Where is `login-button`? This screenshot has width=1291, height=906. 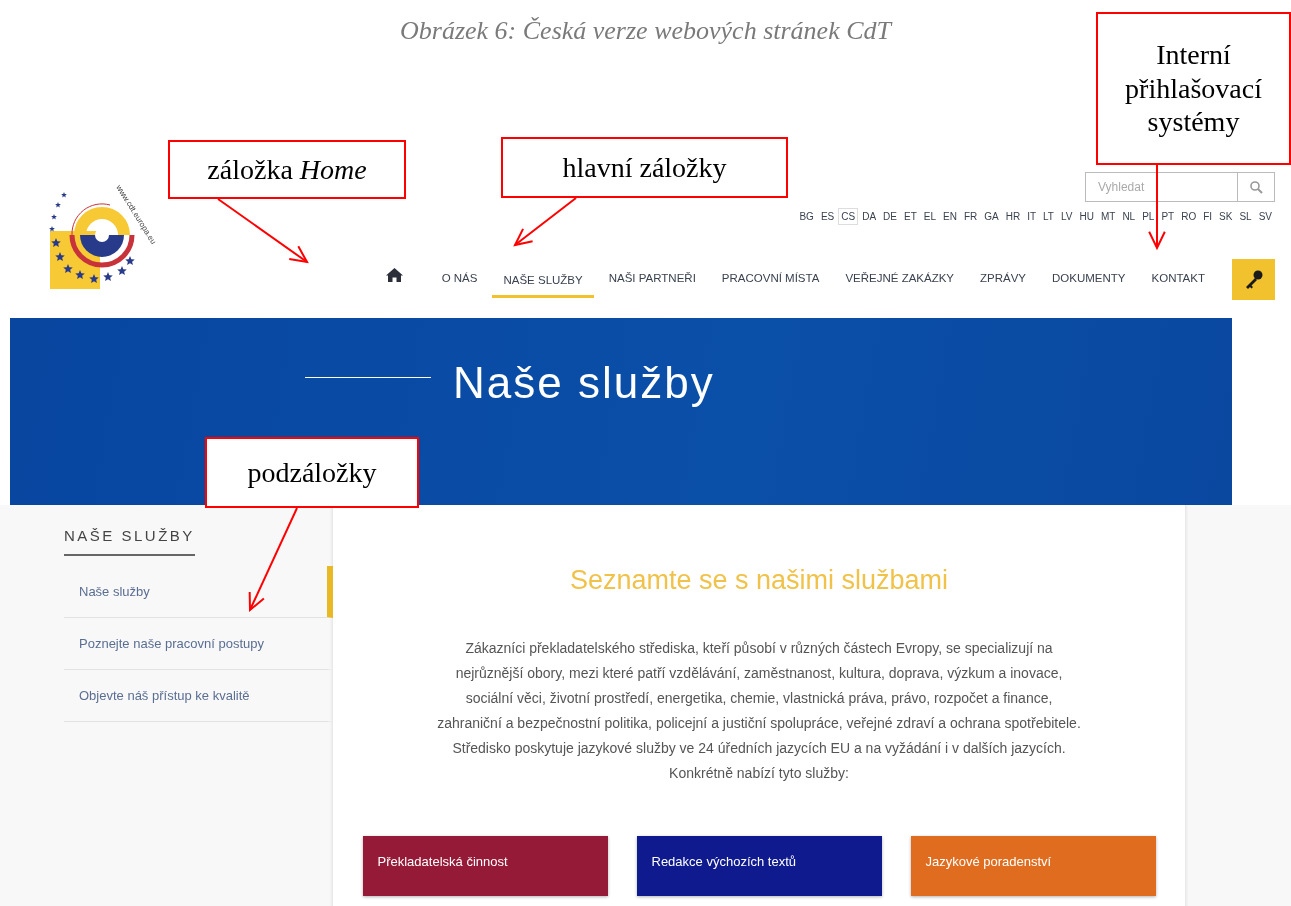 login-button is located at coordinates (1253, 279).